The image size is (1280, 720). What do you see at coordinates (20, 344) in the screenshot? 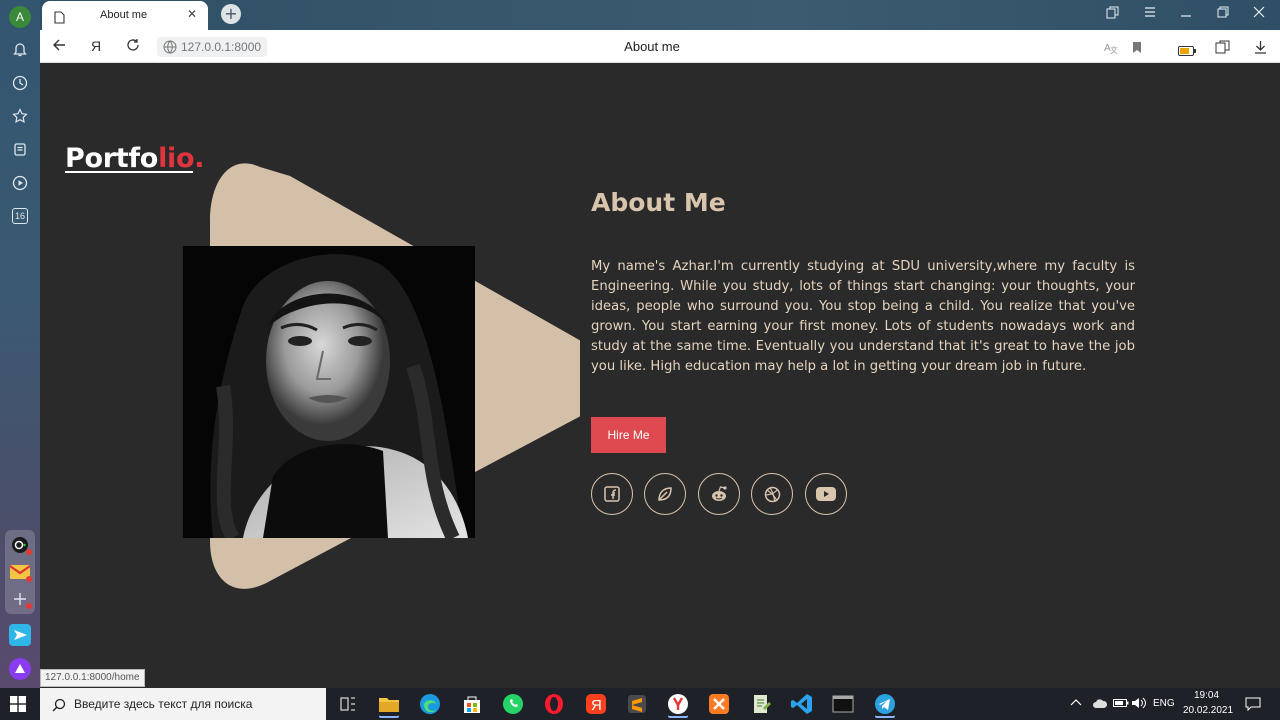
I see `browser-sidebar: A 16` at bounding box center [20, 344].